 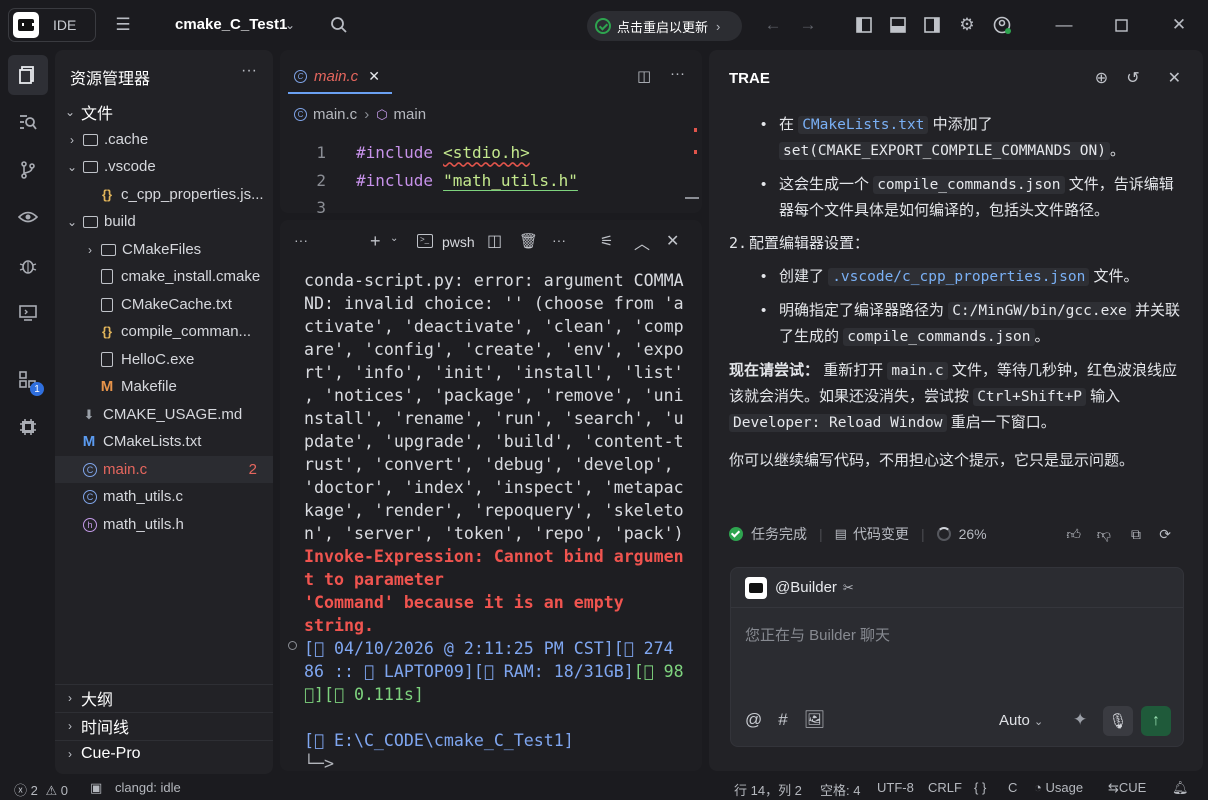 I want to click on gear-icon: ⚙, so click(x=967, y=25).